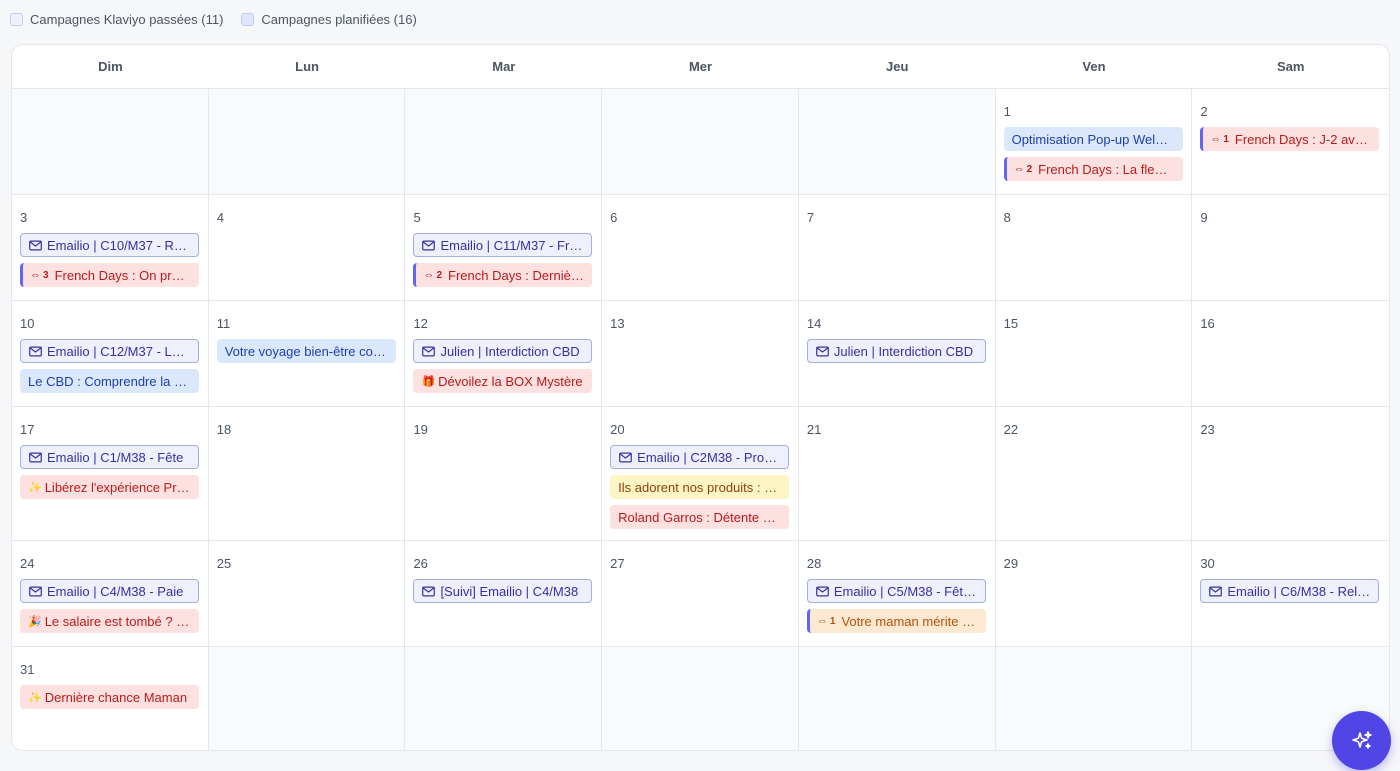 The width and height of the screenshot is (1400, 771). Describe the element at coordinates (503, 591) in the screenshot. I see `email-campaign-event: [Suivi] Emailio | C4/M38` at that location.